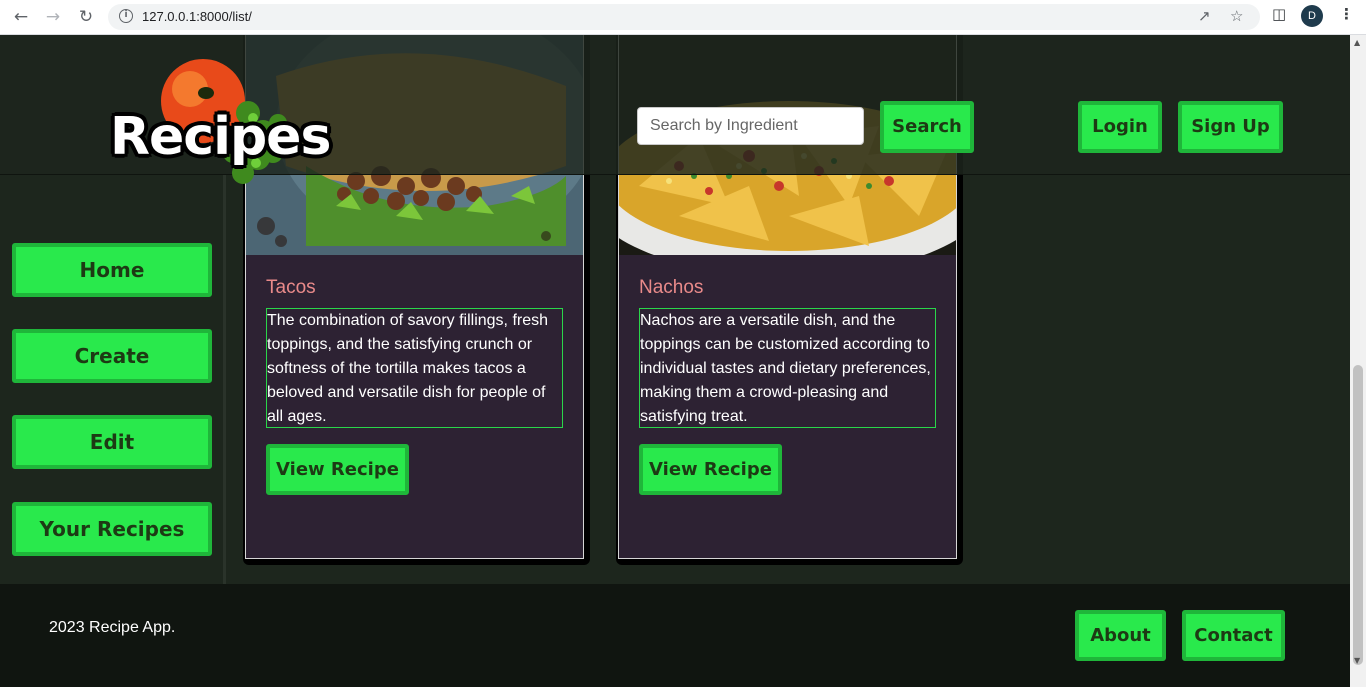  I want to click on search-ingredient-input, so click(750, 126).